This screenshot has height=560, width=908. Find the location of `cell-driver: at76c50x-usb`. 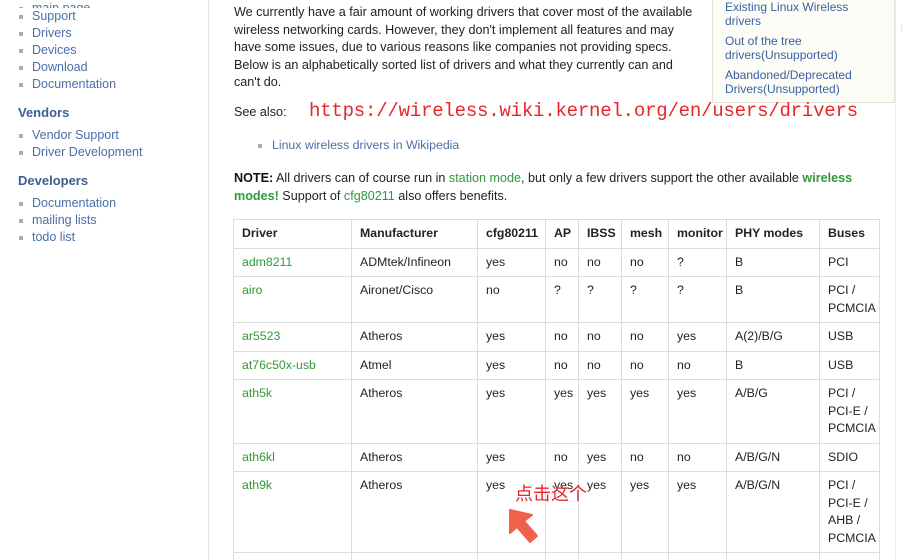

cell-driver: at76c50x-usb is located at coordinates (292, 365).